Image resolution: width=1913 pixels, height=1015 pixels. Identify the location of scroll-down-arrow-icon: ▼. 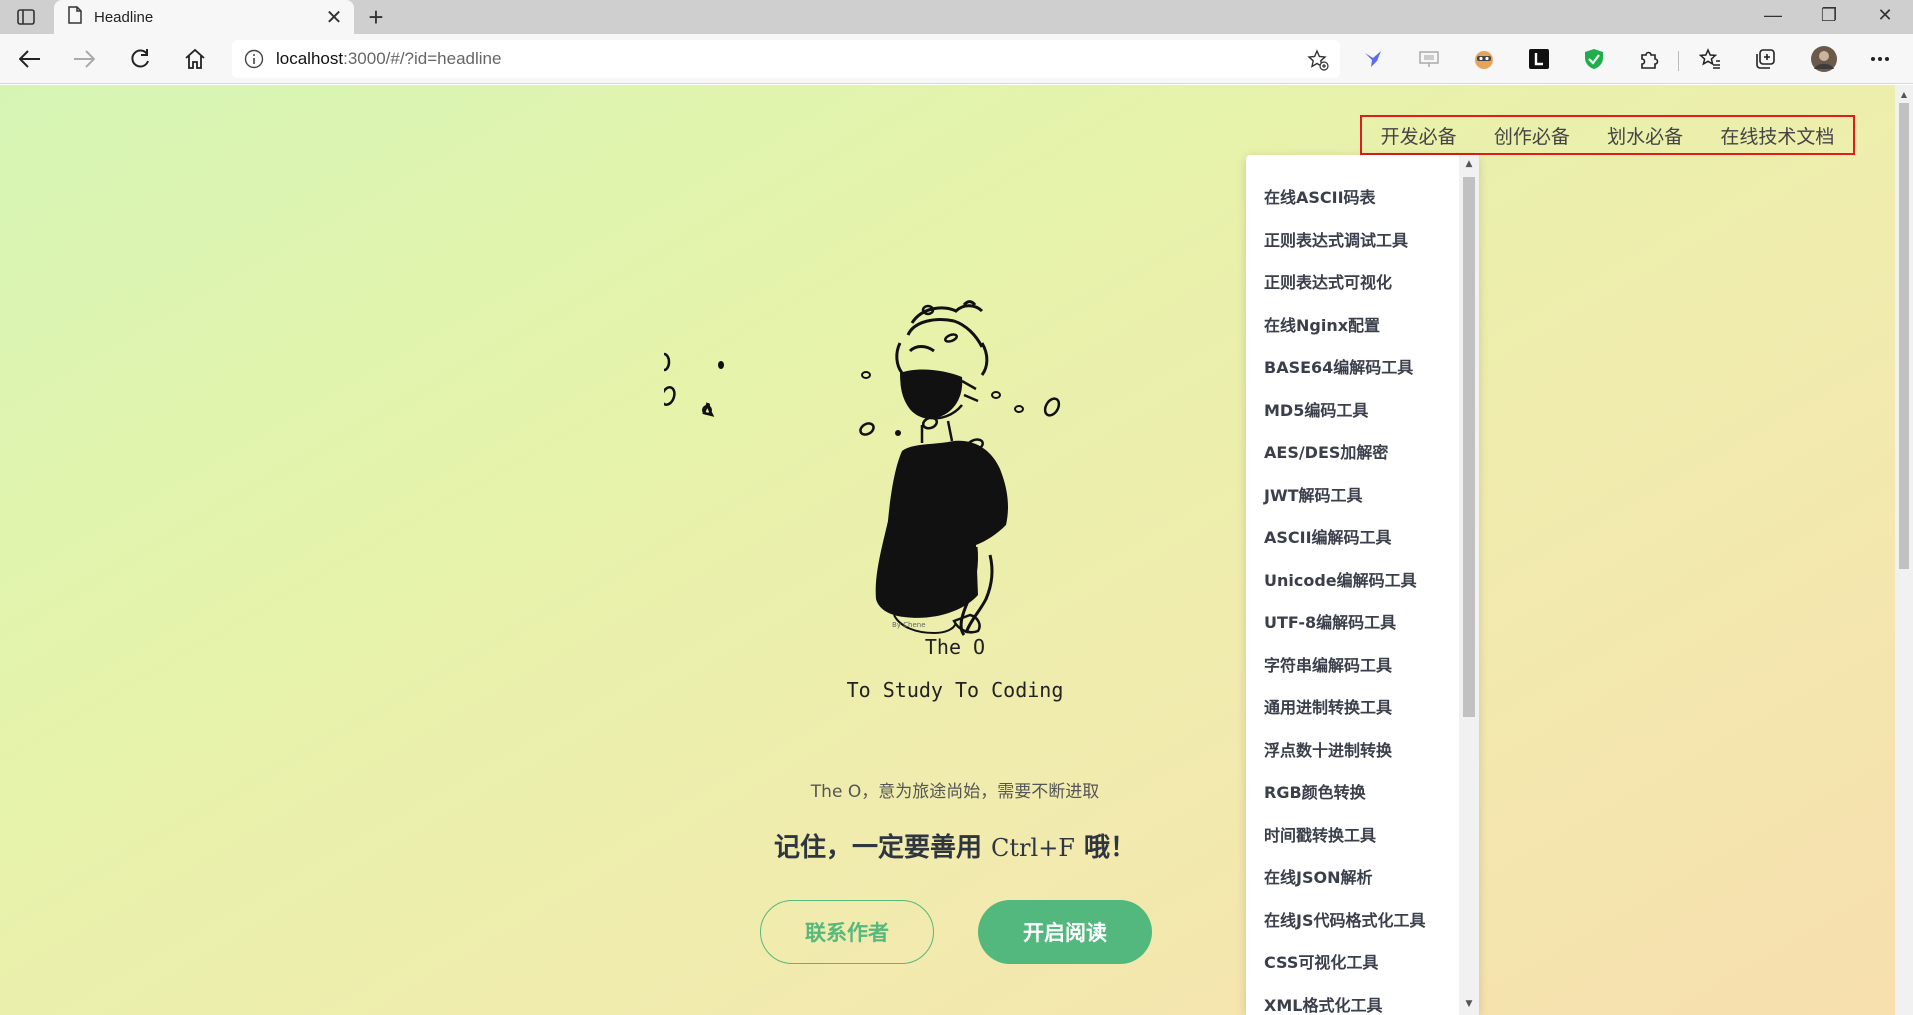
(1469, 1004).